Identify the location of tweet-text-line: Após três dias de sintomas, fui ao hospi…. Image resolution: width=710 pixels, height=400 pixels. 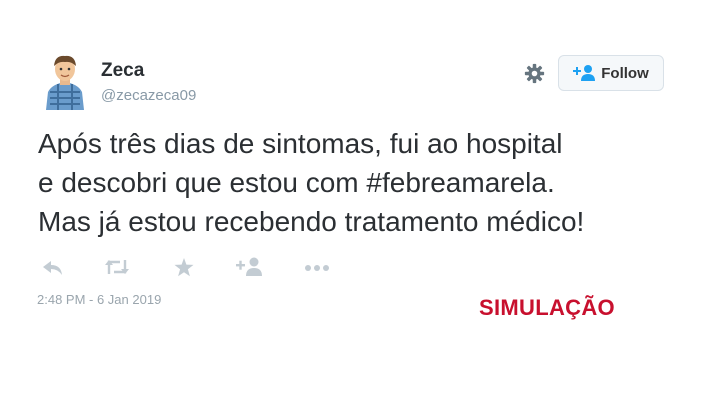
(300, 143).